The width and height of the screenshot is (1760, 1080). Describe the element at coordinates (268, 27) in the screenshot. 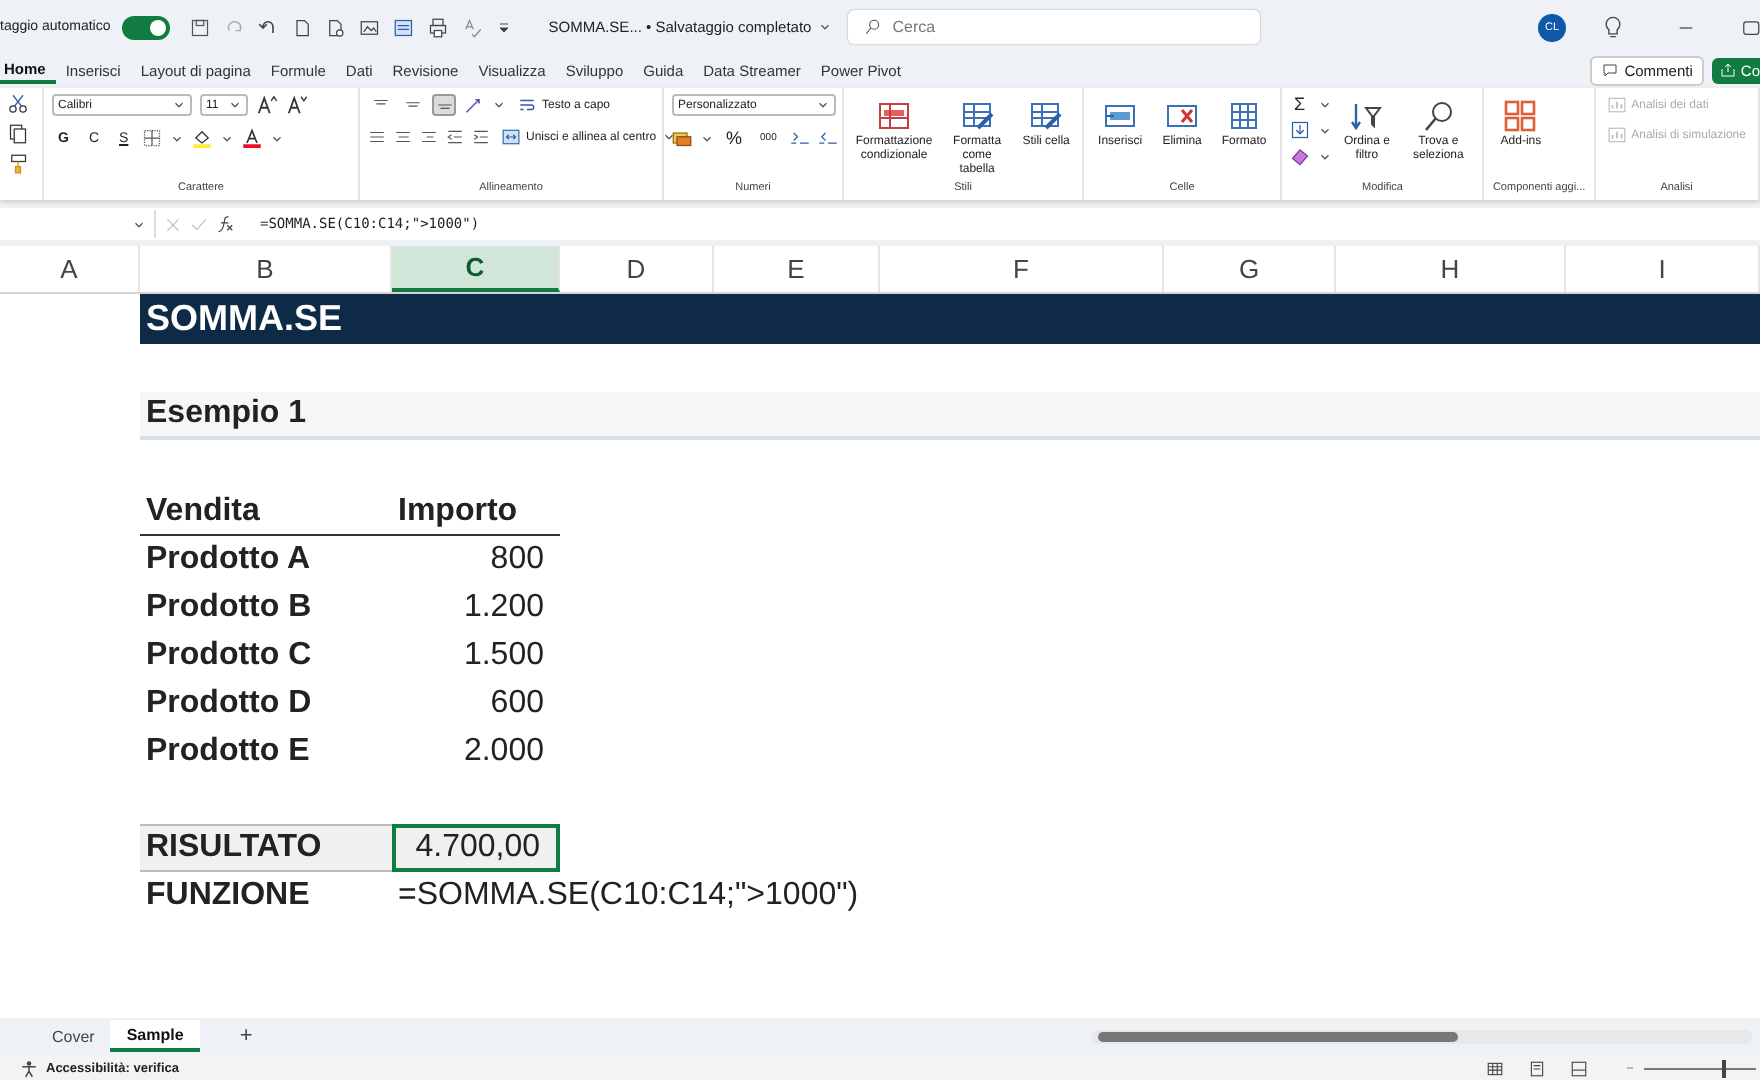

I see `undo-icon` at that location.